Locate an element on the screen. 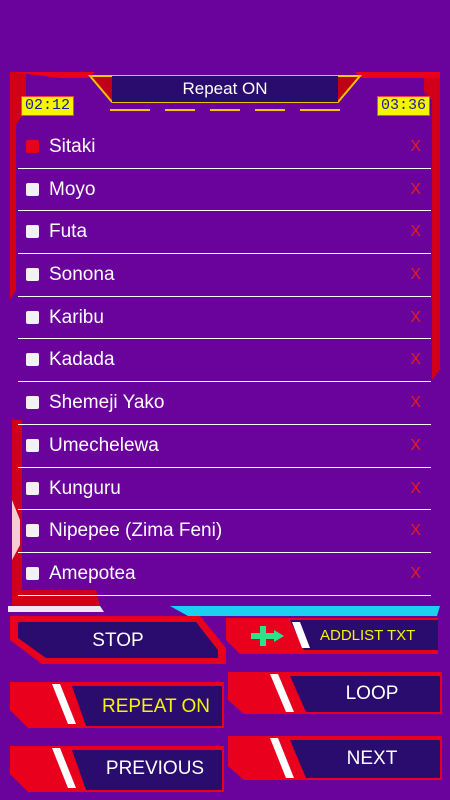 Image resolution: width=450 pixels, height=800 pixels. playlist-track-row: Umechelewa X is located at coordinates (224, 446).